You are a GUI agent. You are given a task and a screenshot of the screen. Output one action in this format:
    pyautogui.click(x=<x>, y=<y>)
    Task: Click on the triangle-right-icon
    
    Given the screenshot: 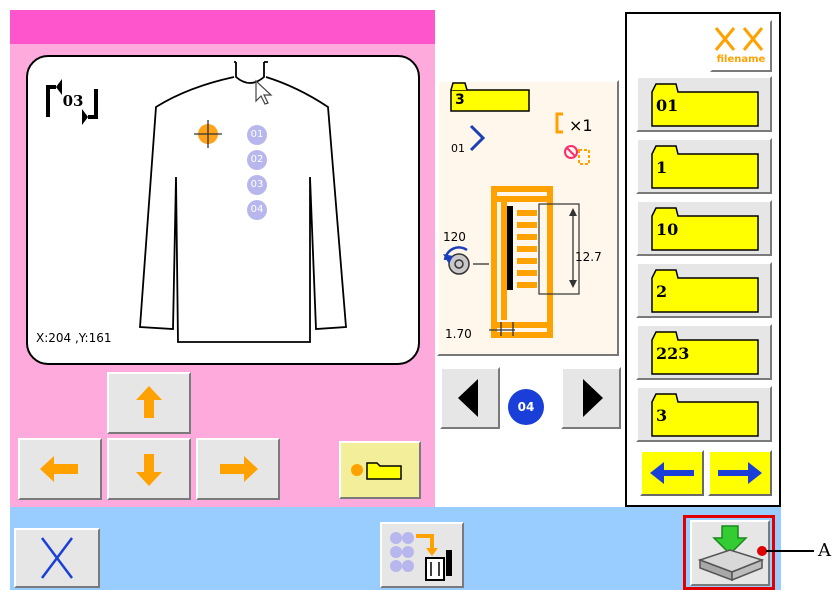 What is the action you would take?
    pyautogui.click(x=593, y=398)
    